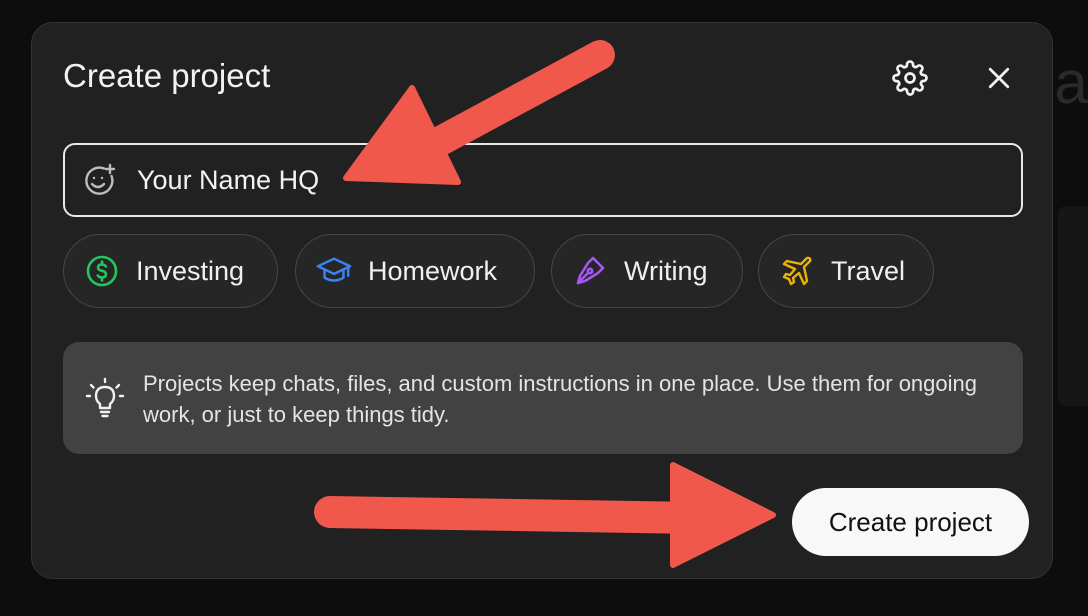 Image resolution: width=1088 pixels, height=616 pixels. What do you see at coordinates (868, 270) in the screenshot?
I see `chip-label: Travel` at bounding box center [868, 270].